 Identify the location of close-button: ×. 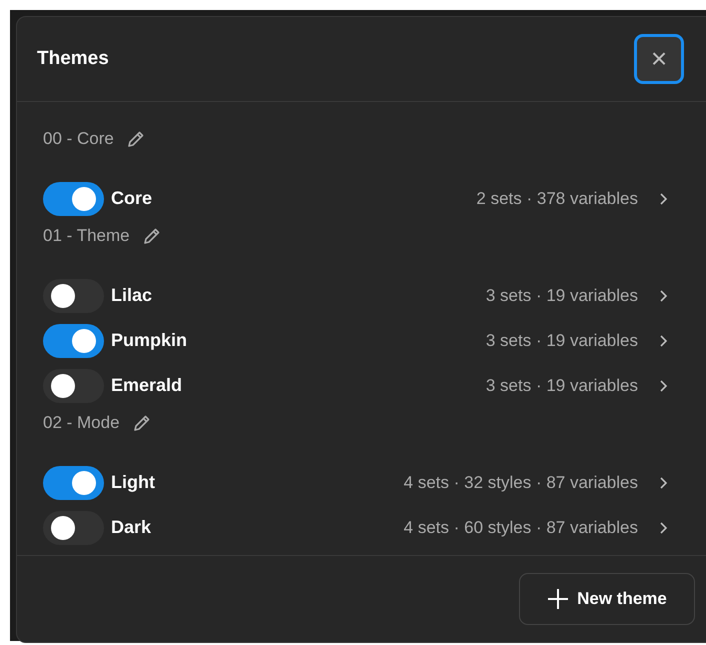
(659, 59).